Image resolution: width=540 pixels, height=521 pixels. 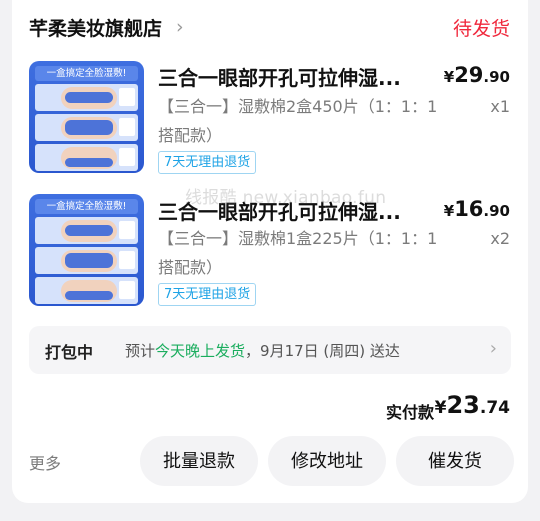 What do you see at coordinates (308, 253) in the screenshot?
I see `product-spec: 【三合一】湿敷棉1盒225片（1：1：1 搭配款）` at bounding box center [308, 253].